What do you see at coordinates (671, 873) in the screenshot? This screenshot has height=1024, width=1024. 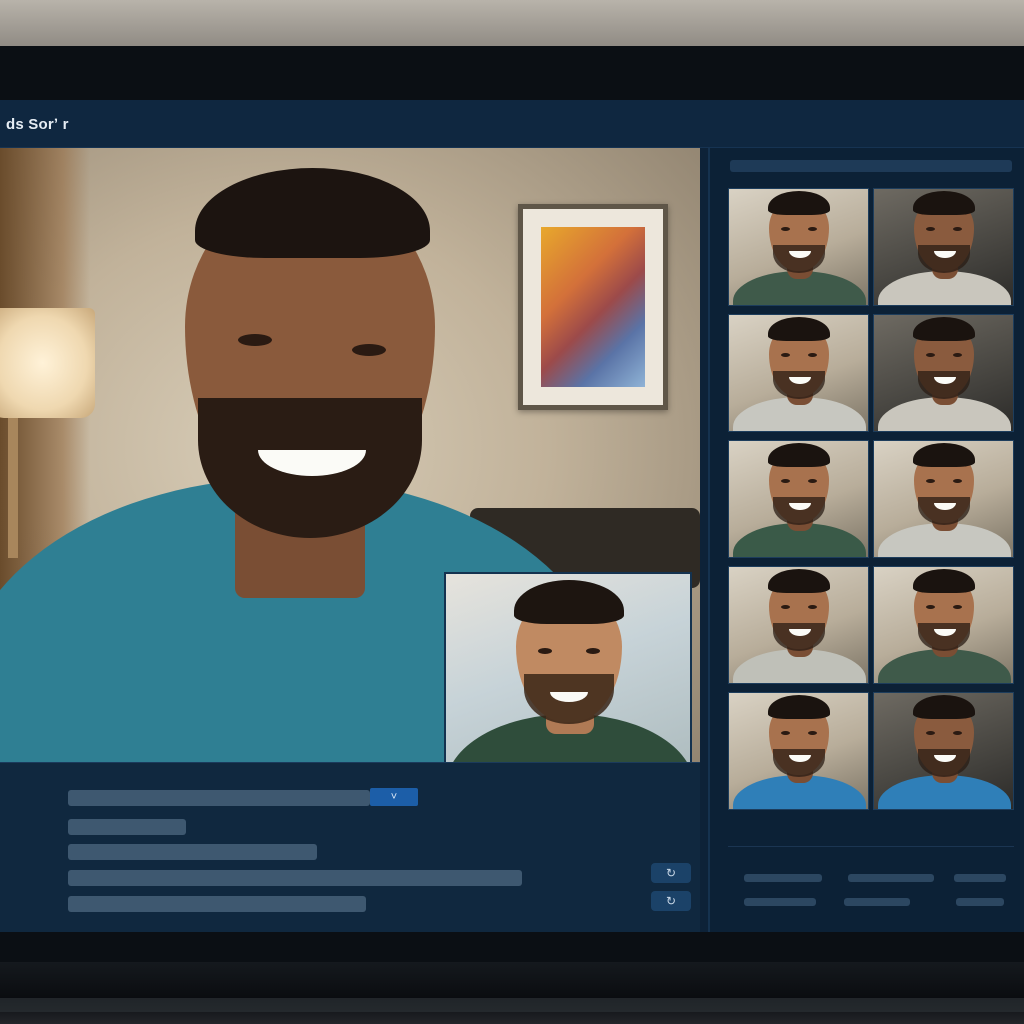 I see `rotate-icon: ↻` at bounding box center [671, 873].